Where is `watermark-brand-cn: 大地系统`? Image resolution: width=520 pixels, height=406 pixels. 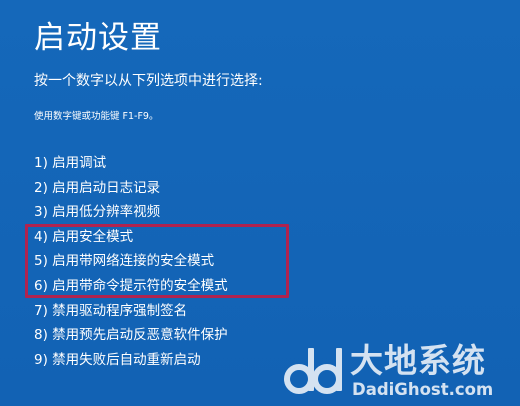 watermark-brand-cn: 大地系统 is located at coordinates (418, 360).